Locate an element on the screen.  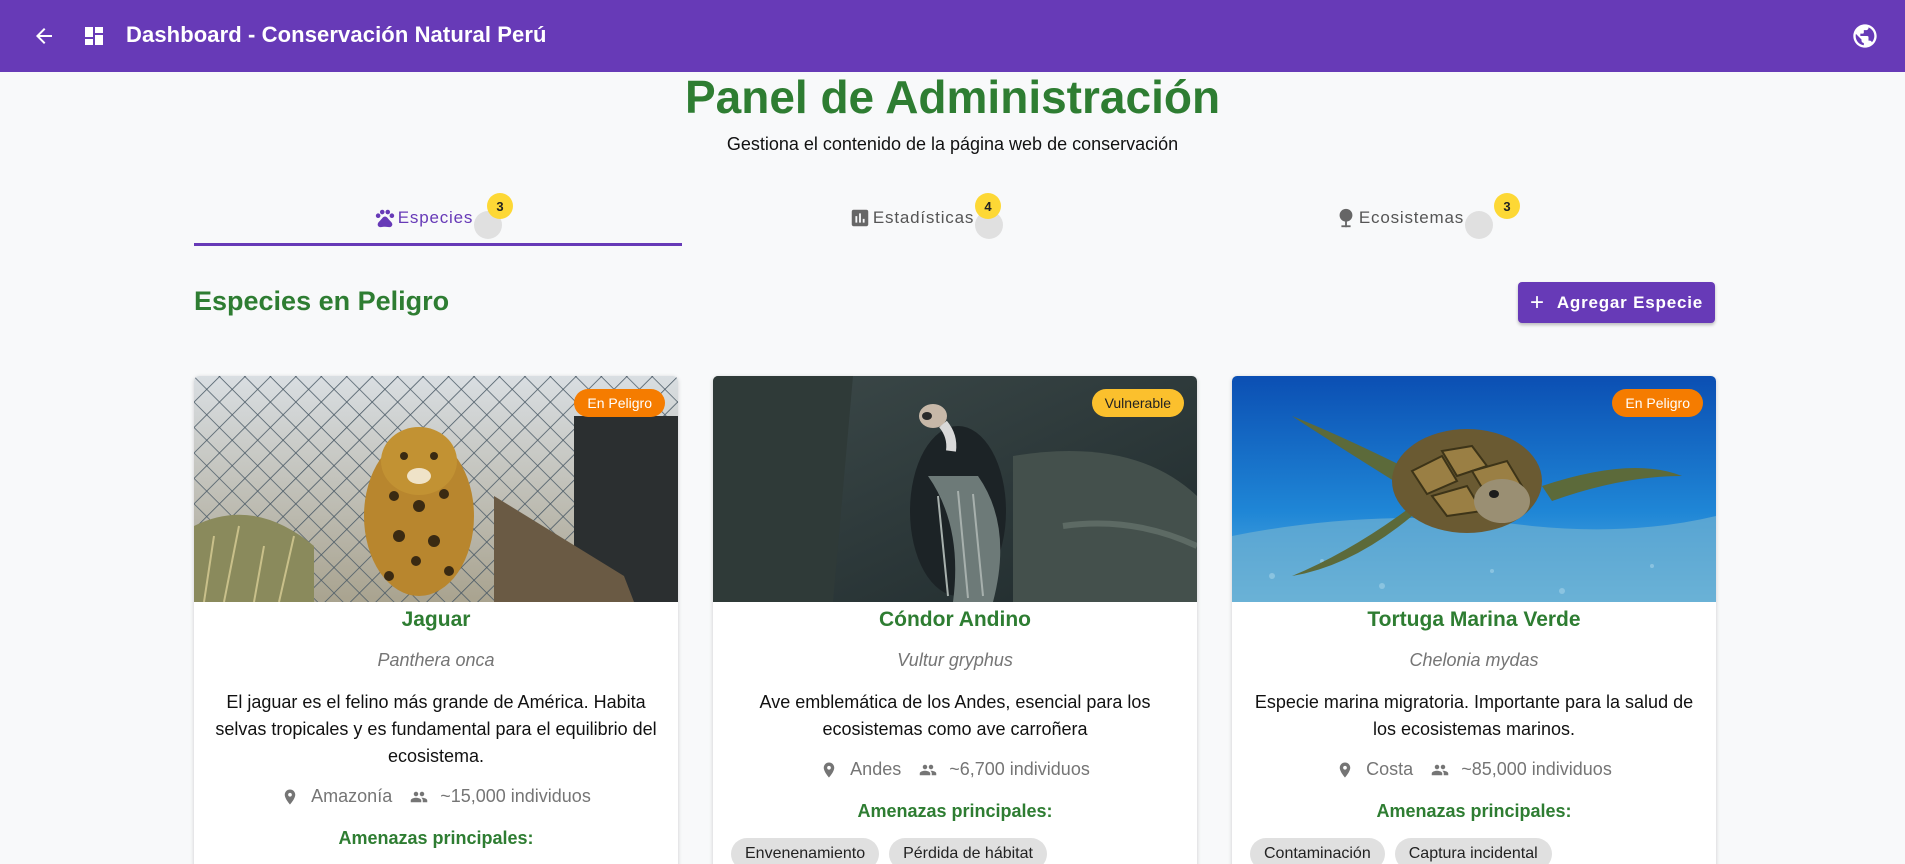
add-species-button: + Agregar Especie is located at coordinates (1616, 302).